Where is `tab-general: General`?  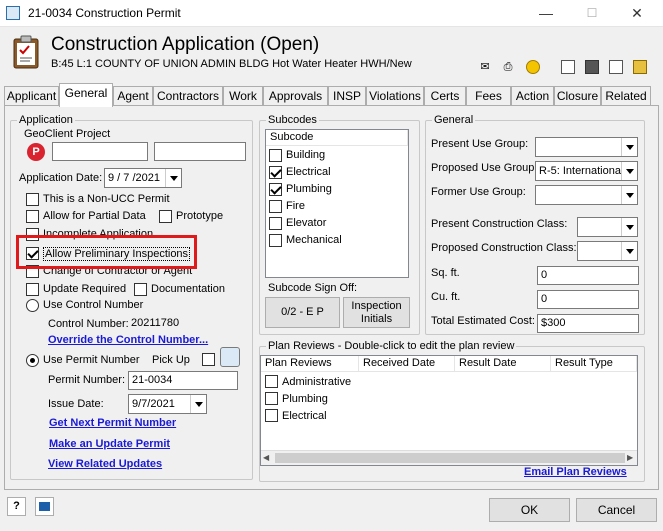
tab-general: General is located at coordinates (86, 95).